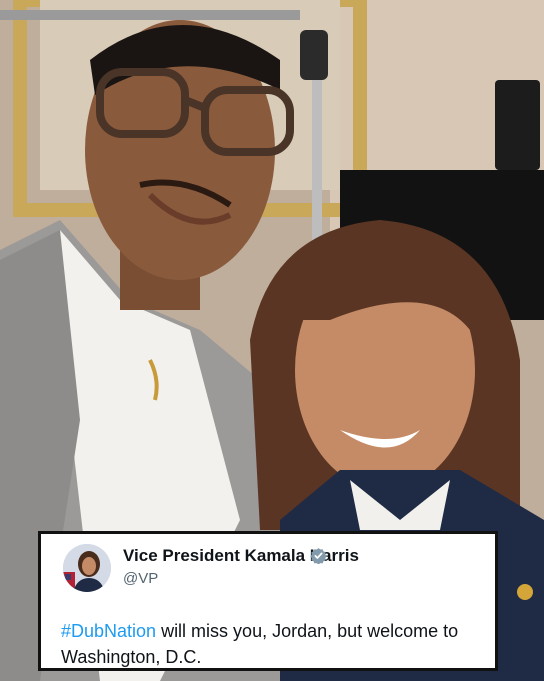 This screenshot has height=681, width=544. I want to click on avatar, so click(87, 568).